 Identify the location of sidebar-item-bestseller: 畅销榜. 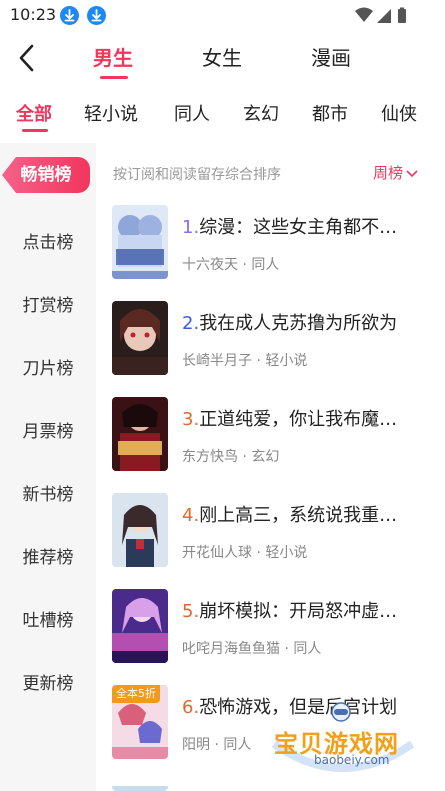
(46, 175).